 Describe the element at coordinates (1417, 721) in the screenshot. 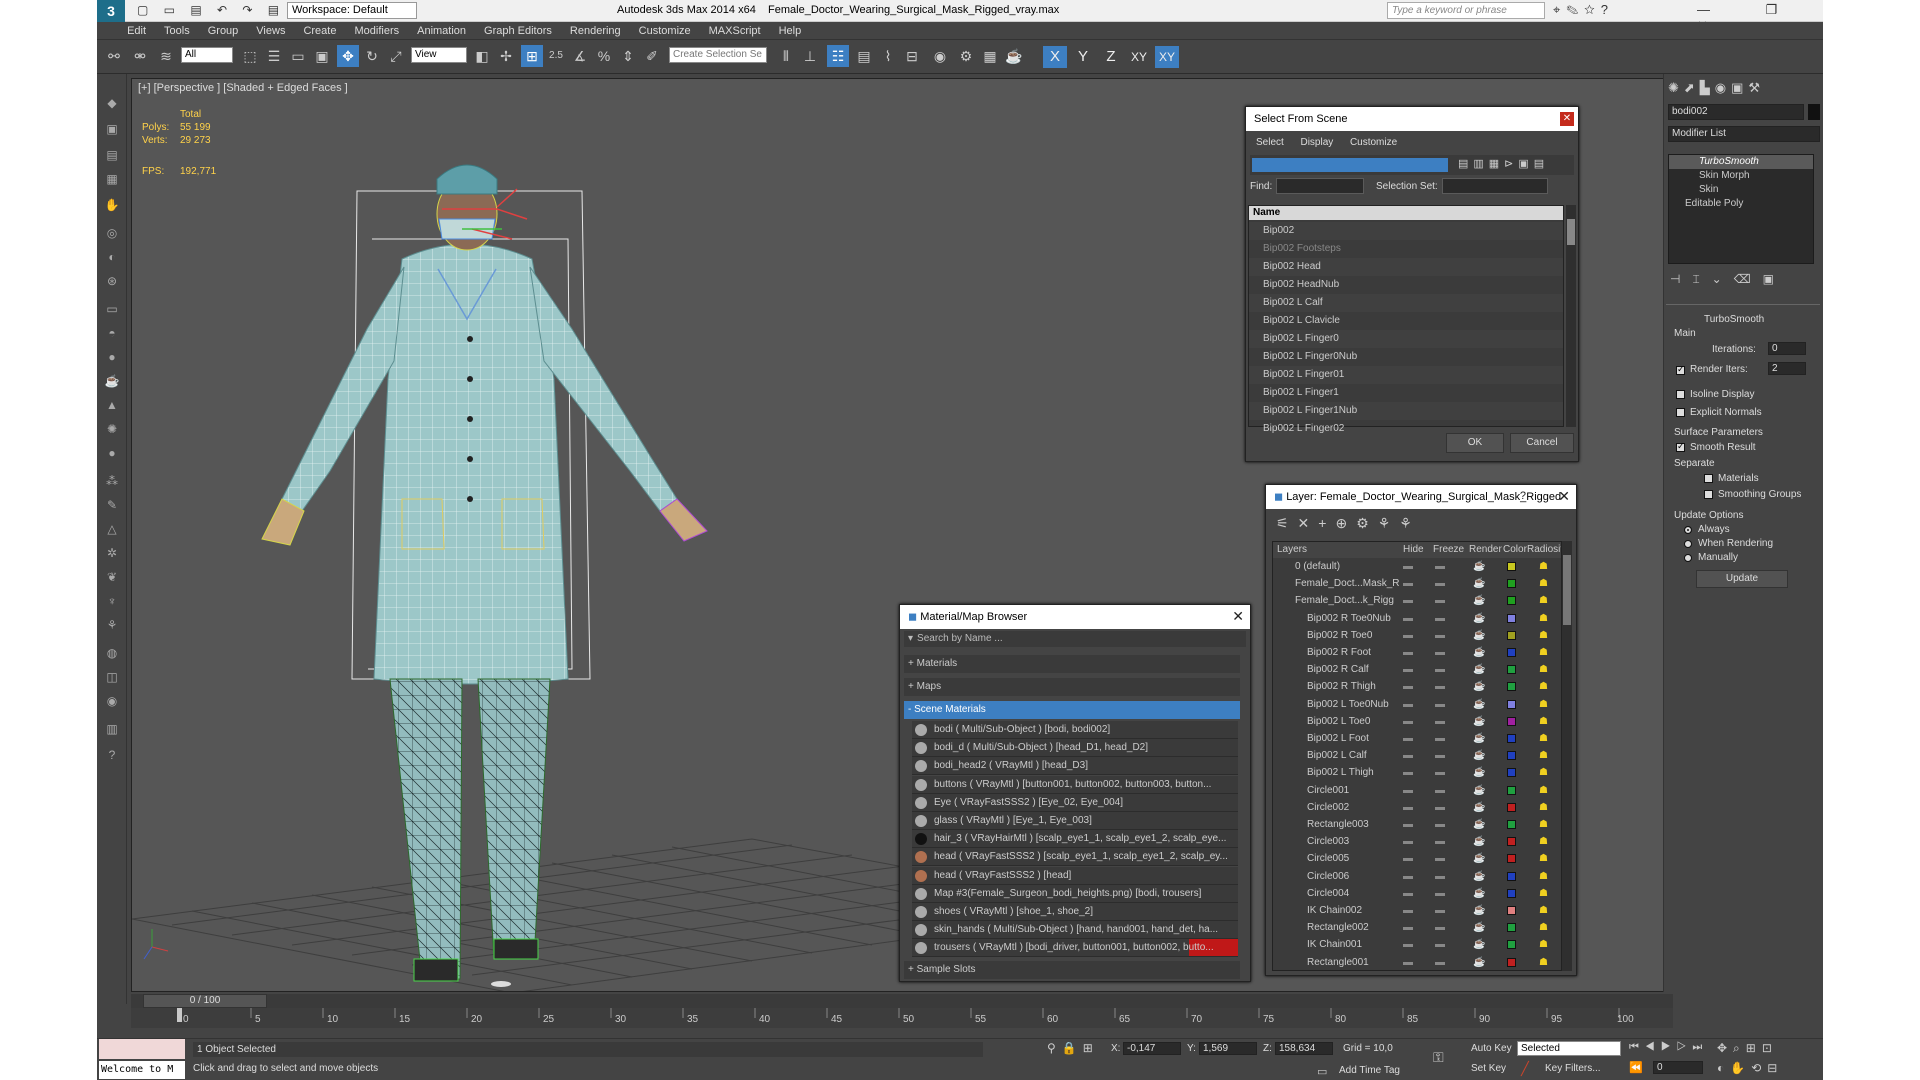

I see `layer-row: Bip002 L Toe0 ▬ ▬ ☕ ☗` at that location.